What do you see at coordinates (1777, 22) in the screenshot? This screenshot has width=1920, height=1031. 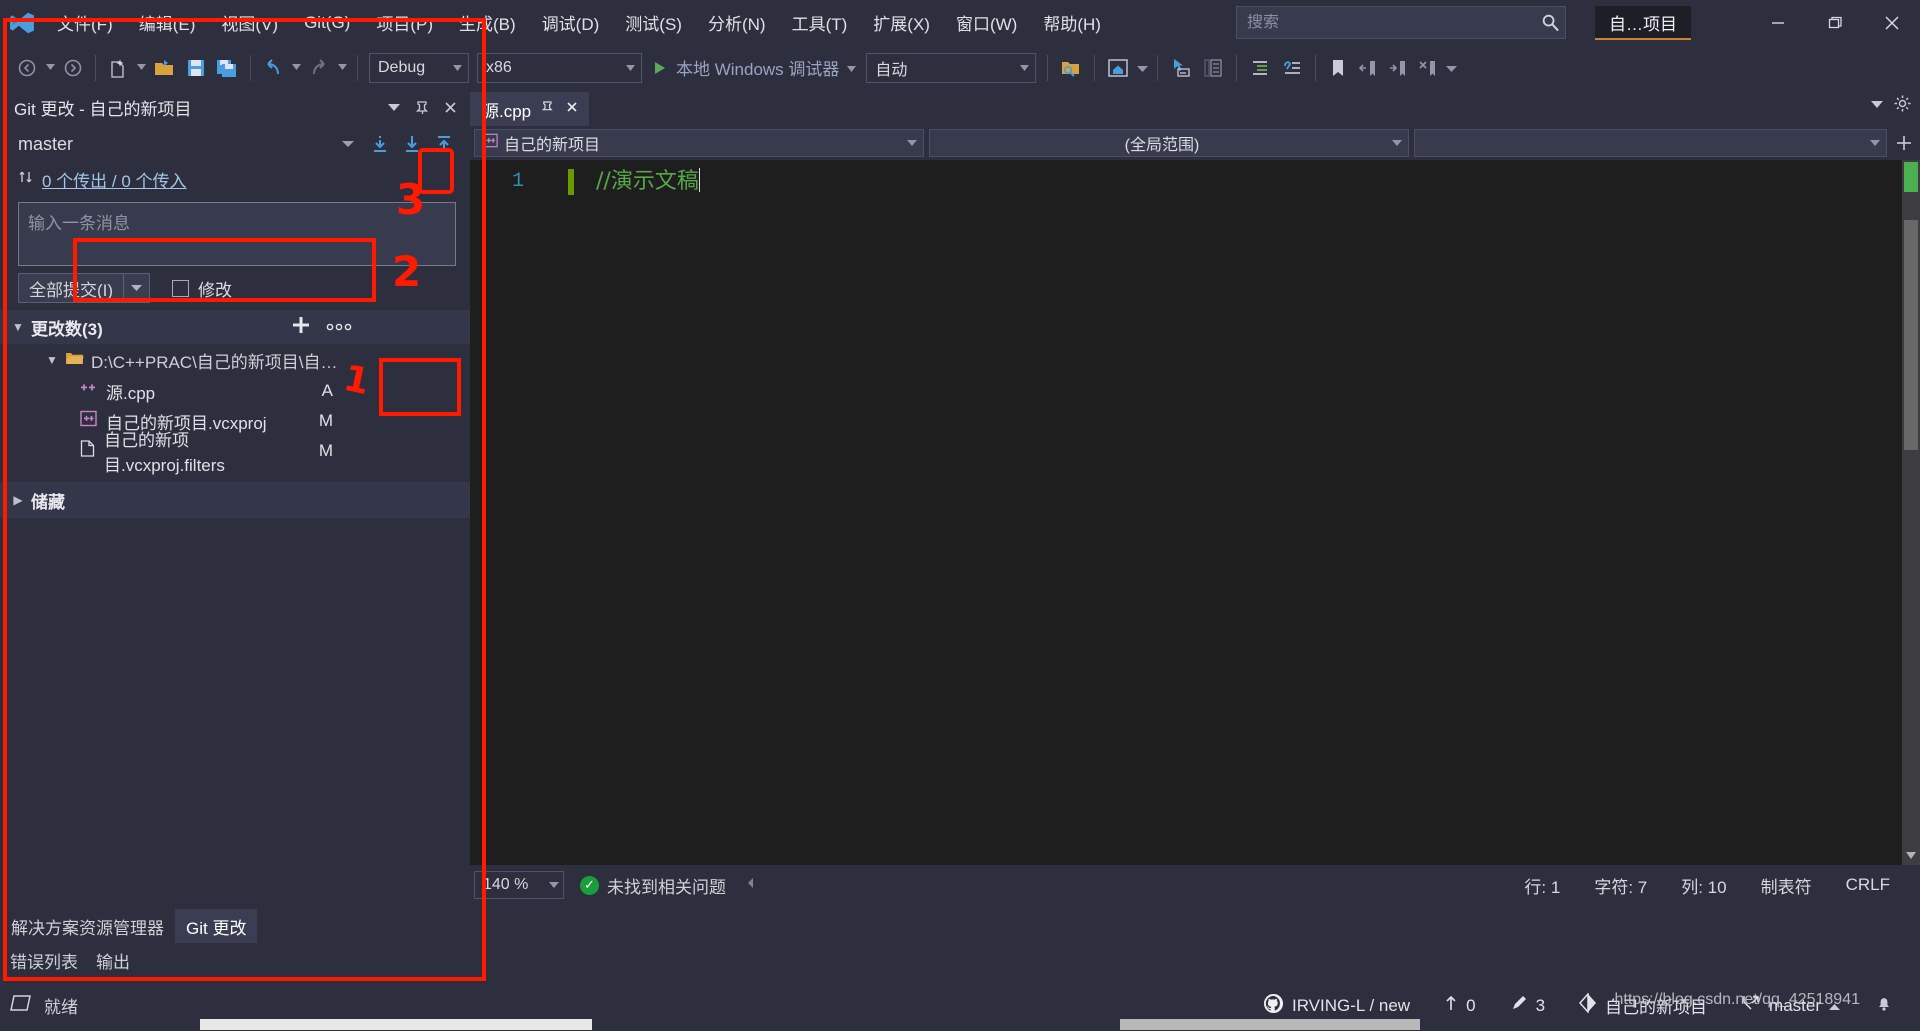 I see `minimize-button` at bounding box center [1777, 22].